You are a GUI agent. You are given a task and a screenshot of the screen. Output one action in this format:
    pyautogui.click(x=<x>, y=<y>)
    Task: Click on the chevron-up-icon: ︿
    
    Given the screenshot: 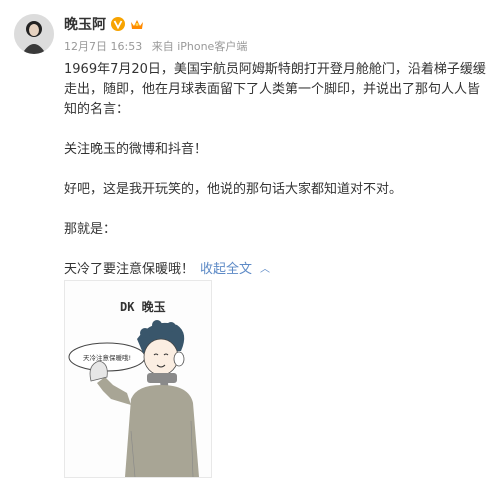 What is the action you would take?
    pyautogui.click(x=265, y=270)
    